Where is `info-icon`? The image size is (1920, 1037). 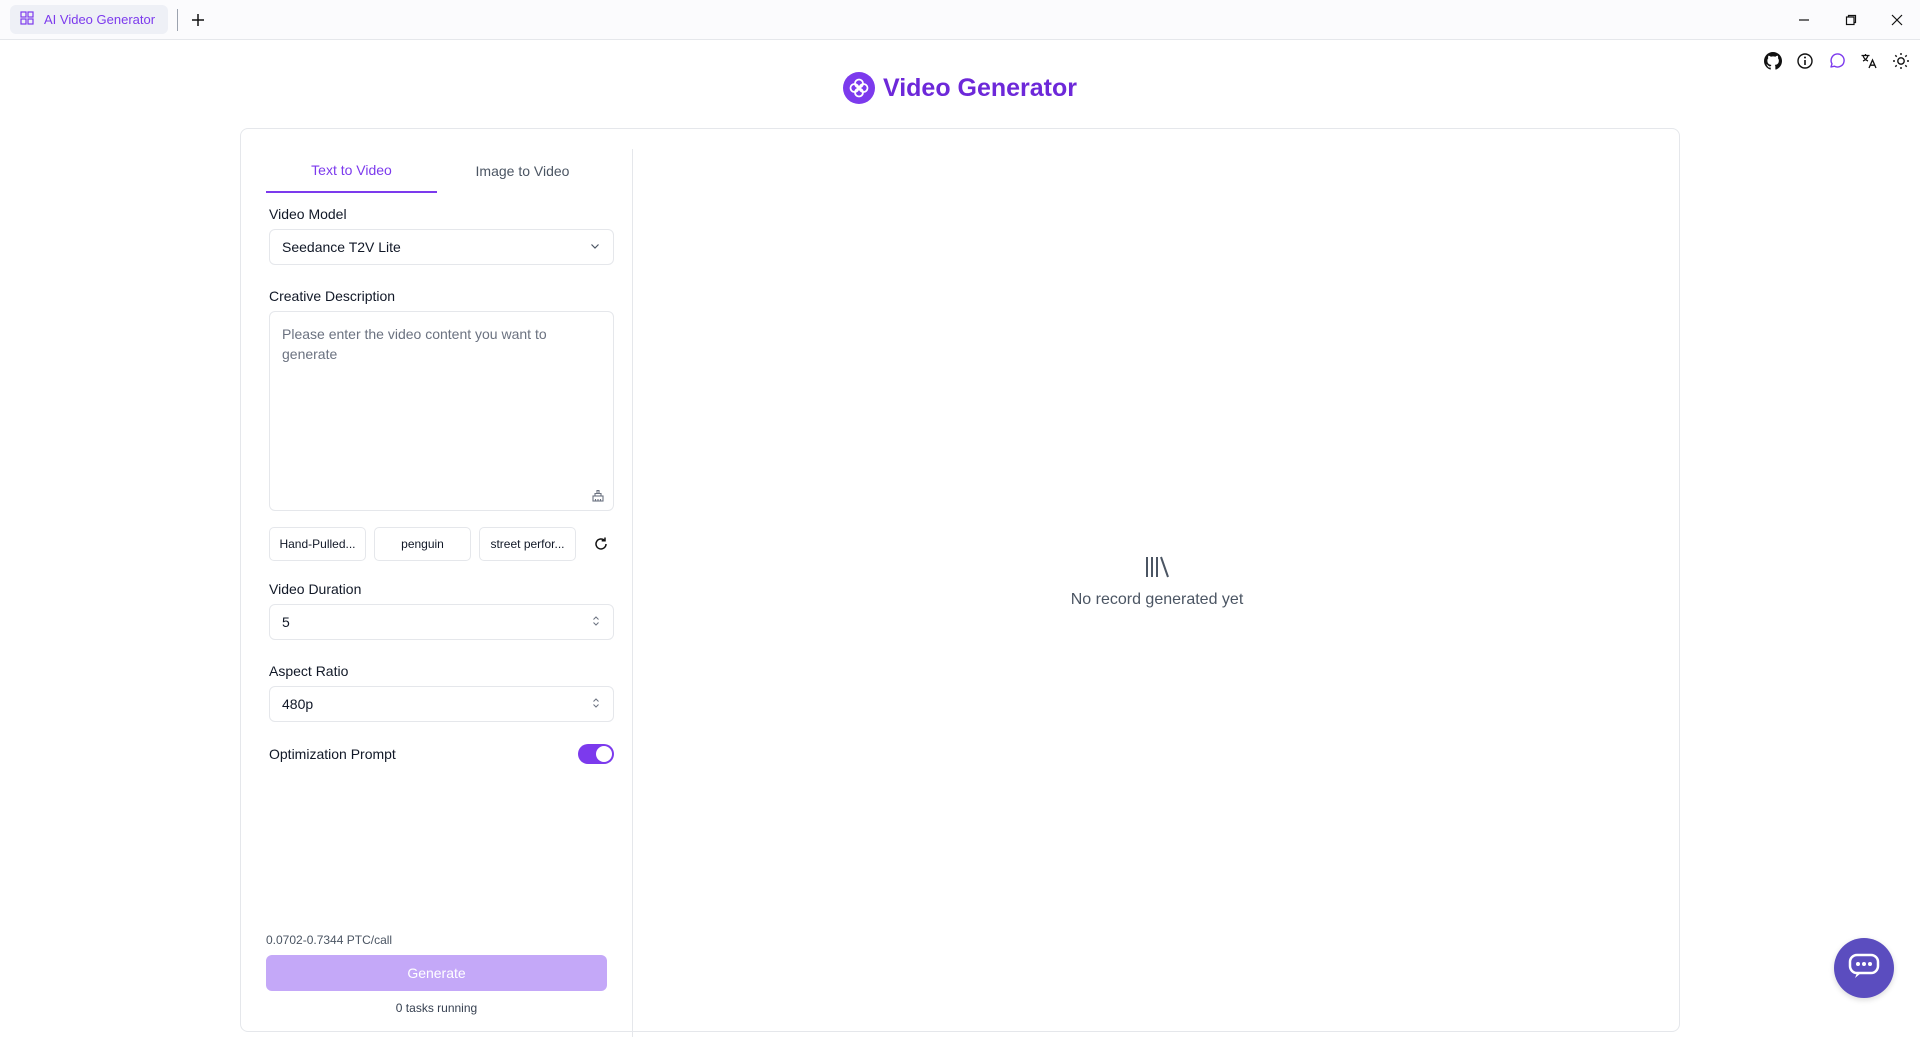 info-icon is located at coordinates (1805, 61).